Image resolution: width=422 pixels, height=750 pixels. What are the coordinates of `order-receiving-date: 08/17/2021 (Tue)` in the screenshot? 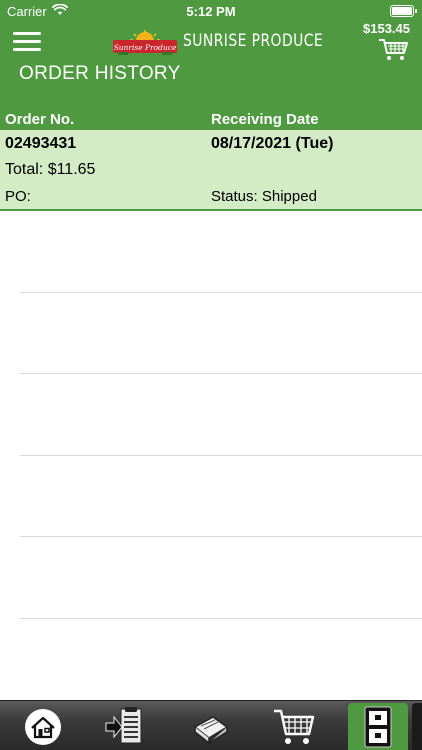 It's located at (272, 143).